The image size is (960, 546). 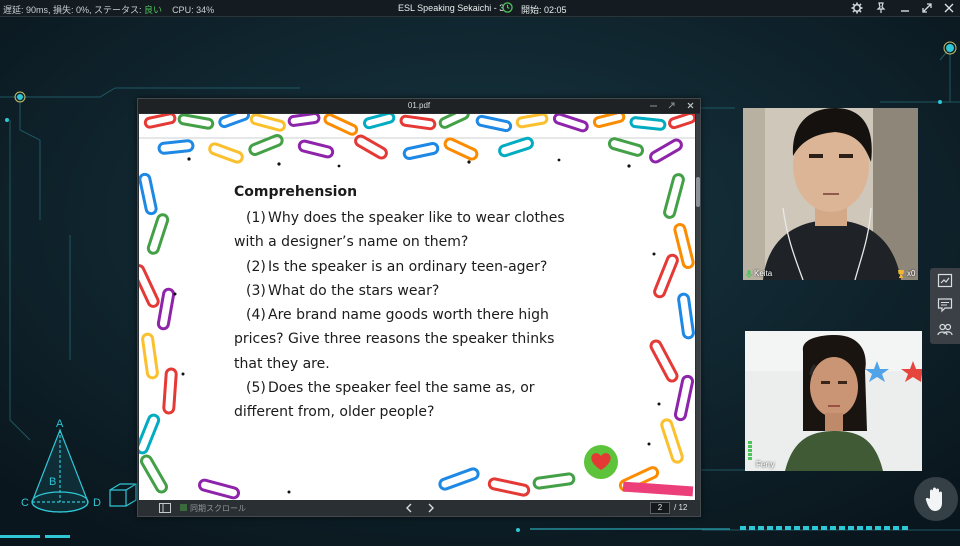 I want to click on participant-name: Keita, so click(x=763, y=273).